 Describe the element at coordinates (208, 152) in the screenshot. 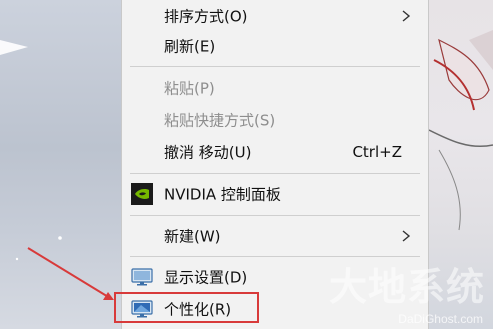

I see `menu-item-label: 撤消 移动(U)` at that location.